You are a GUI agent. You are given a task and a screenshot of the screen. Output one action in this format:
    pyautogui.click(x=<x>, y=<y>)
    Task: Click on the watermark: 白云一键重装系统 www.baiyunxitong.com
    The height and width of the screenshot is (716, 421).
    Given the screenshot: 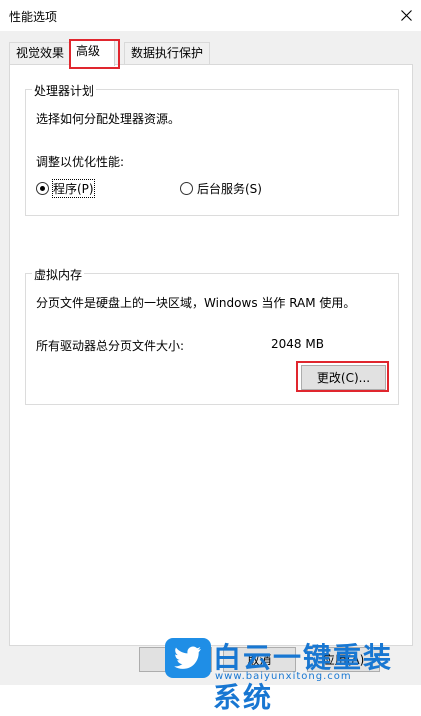 What is the action you would take?
    pyautogui.click(x=293, y=675)
    